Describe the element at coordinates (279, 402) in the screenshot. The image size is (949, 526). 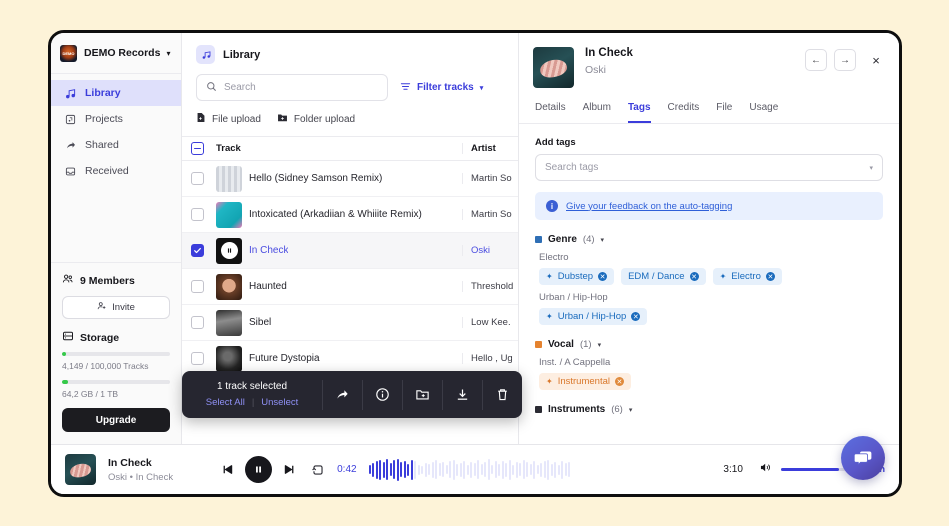
I see `unselect-link: Unselect` at that location.